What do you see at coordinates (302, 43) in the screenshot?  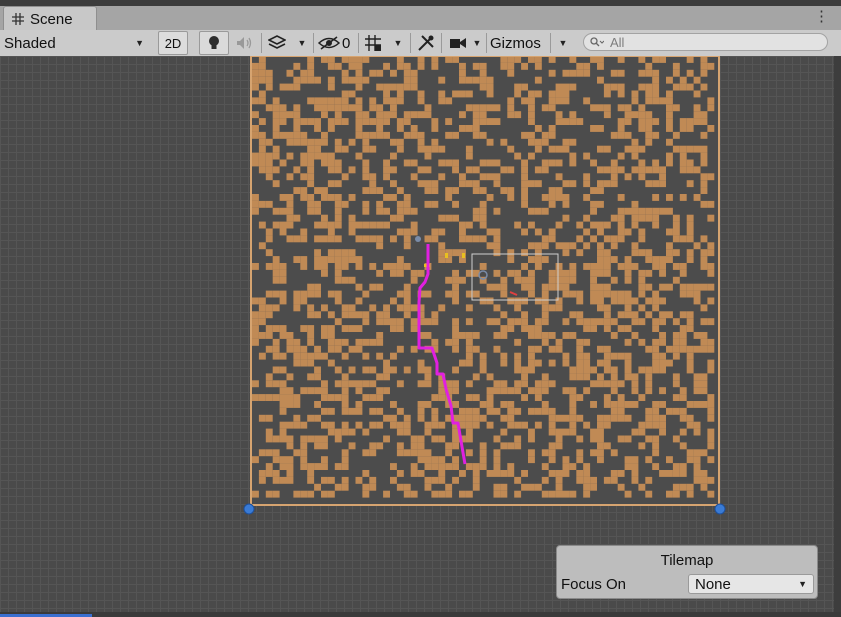 I see `effects-dropdown: ▼` at bounding box center [302, 43].